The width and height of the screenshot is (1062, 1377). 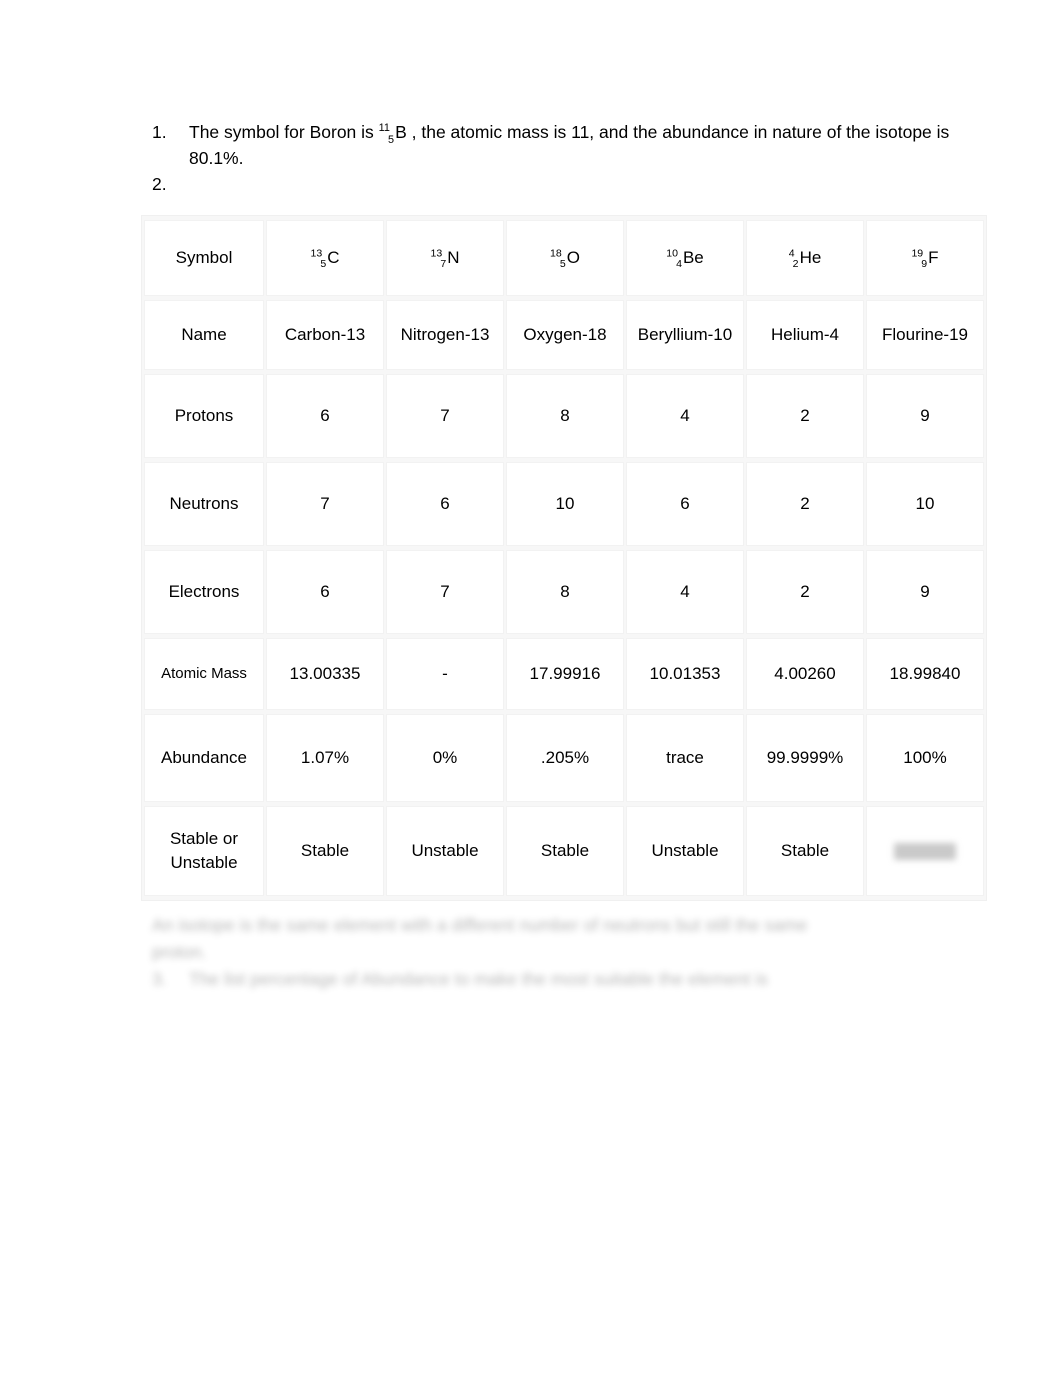 I want to click on cell-name: Oxygen-18, so click(x=565, y=335).